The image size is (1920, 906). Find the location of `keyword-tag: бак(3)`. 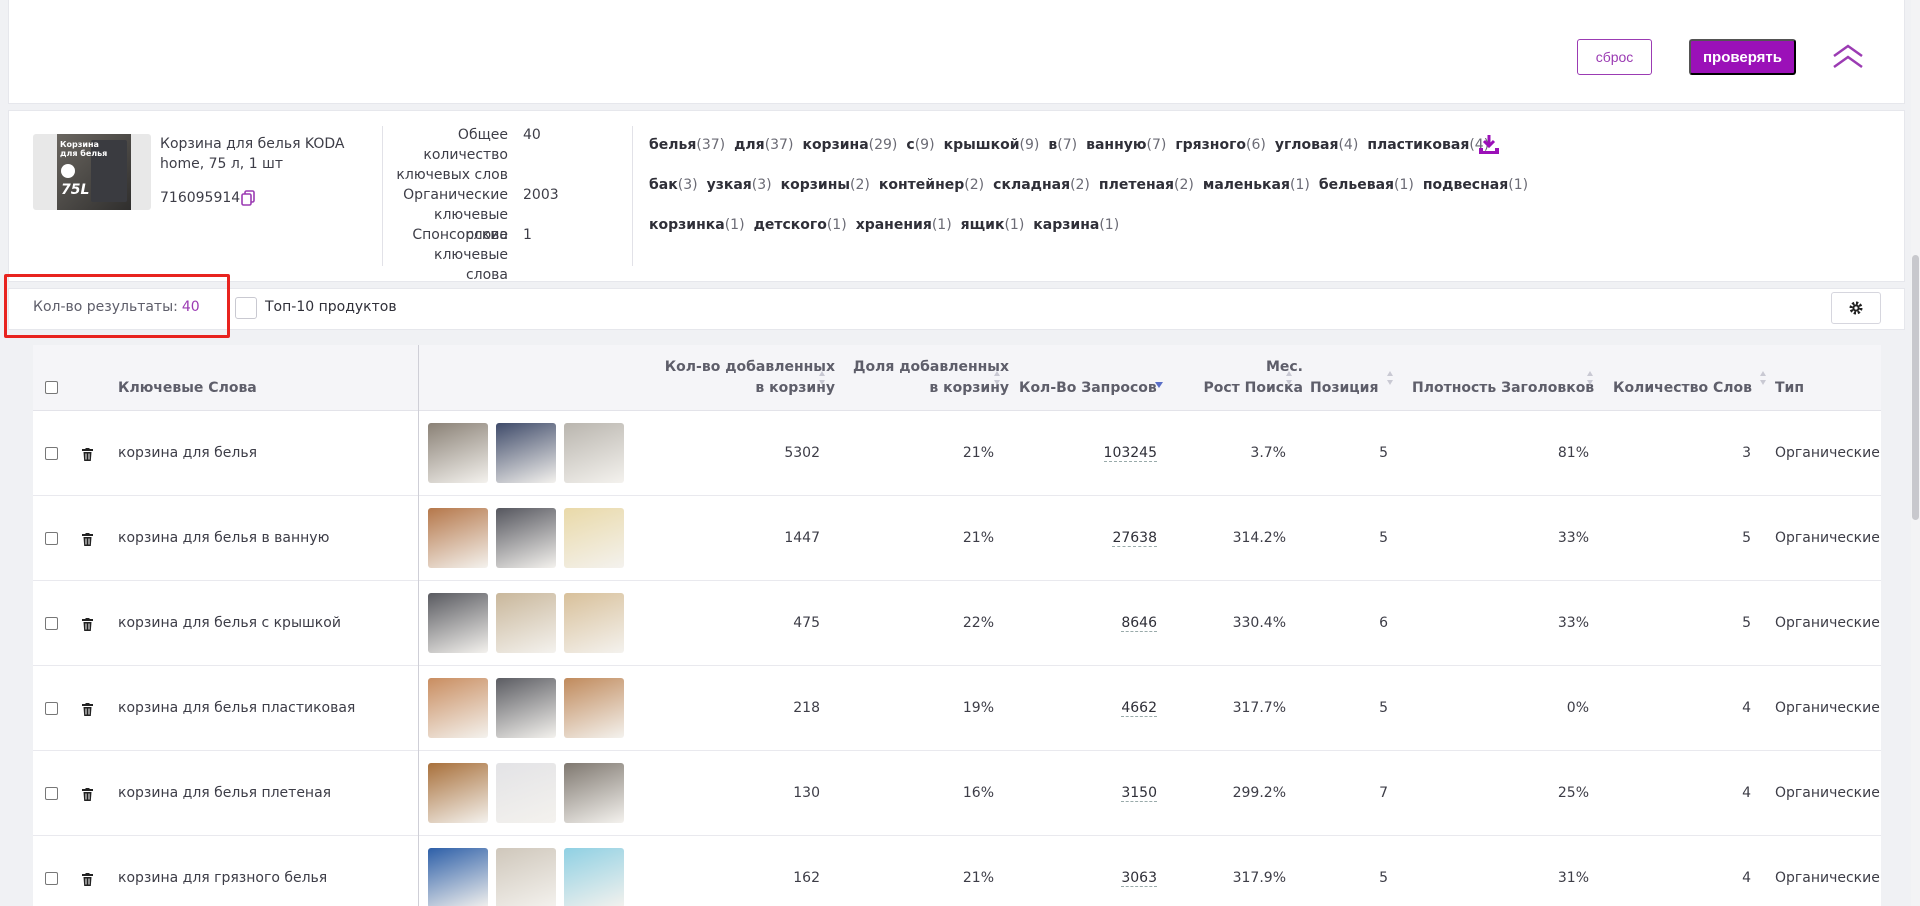

keyword-tag: бак(3) is located at coordinates (673, 185).